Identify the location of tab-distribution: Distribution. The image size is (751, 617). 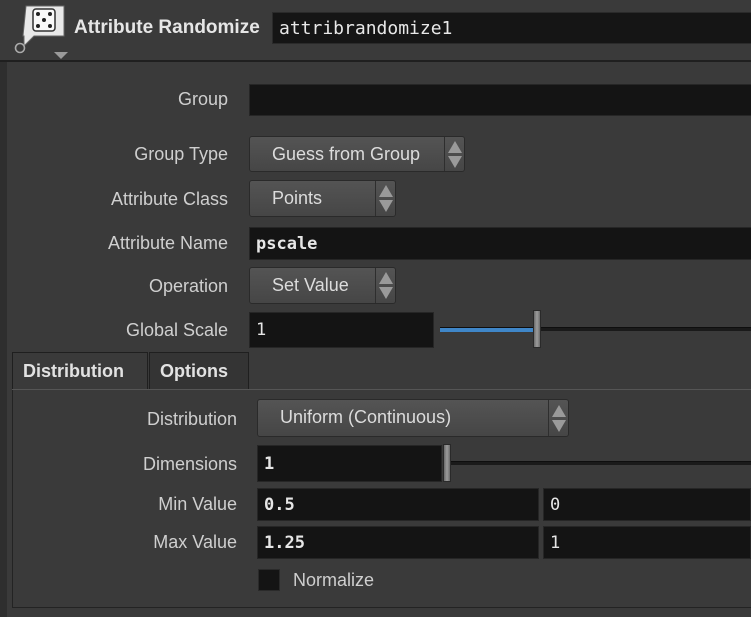
(80, 371).